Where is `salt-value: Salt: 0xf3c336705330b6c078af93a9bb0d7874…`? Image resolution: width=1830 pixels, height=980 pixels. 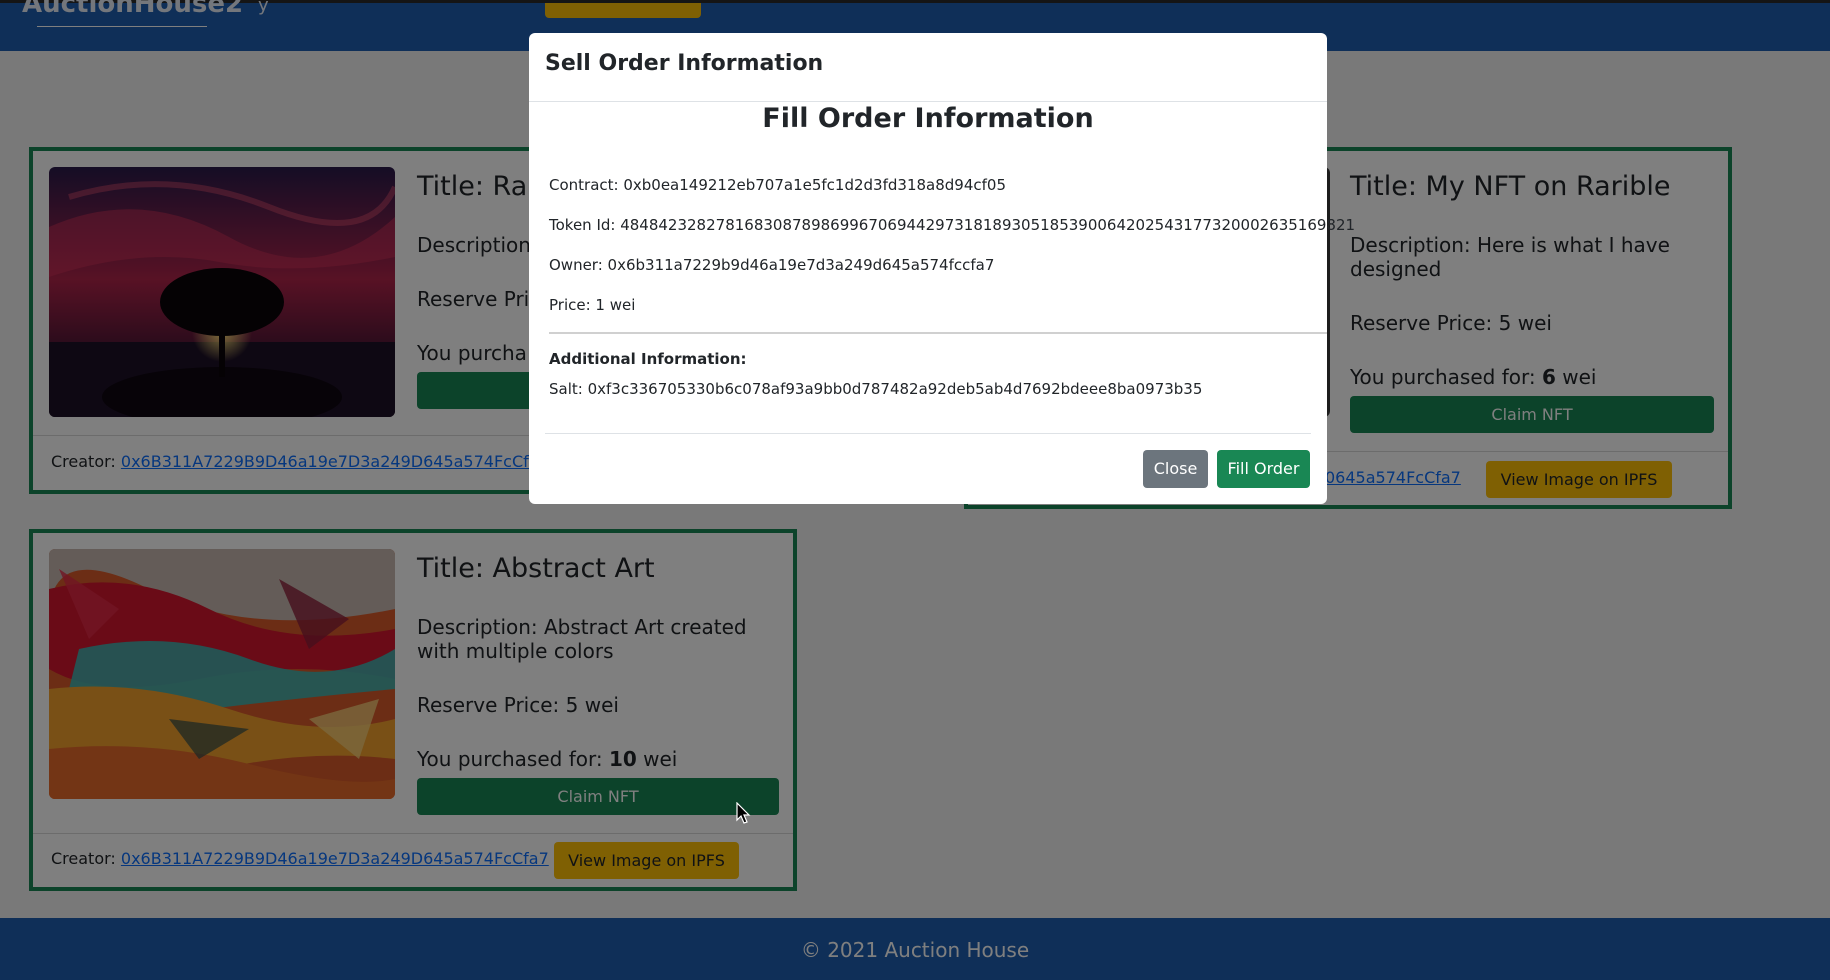 salt-value: Salt: 0xf3c336705330b6c078af93a9bb0d7874… is located at coordinates (876, 389).